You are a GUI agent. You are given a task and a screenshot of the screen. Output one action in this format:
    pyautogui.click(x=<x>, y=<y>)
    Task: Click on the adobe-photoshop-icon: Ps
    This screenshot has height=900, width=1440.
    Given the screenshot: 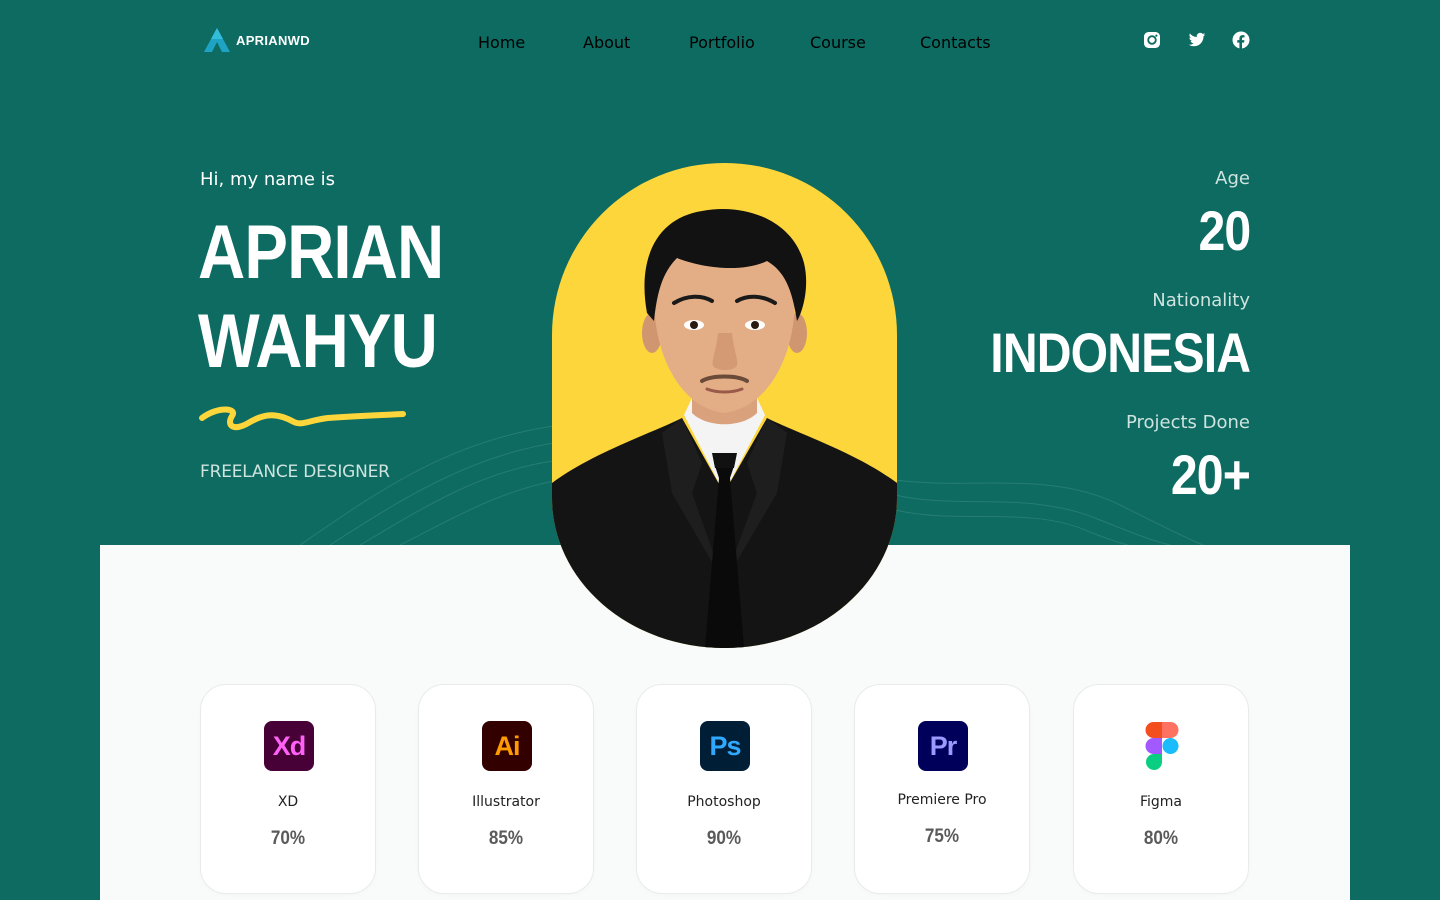 What is the action you would take?
    pyautogui.click(x=725, y=746)
    